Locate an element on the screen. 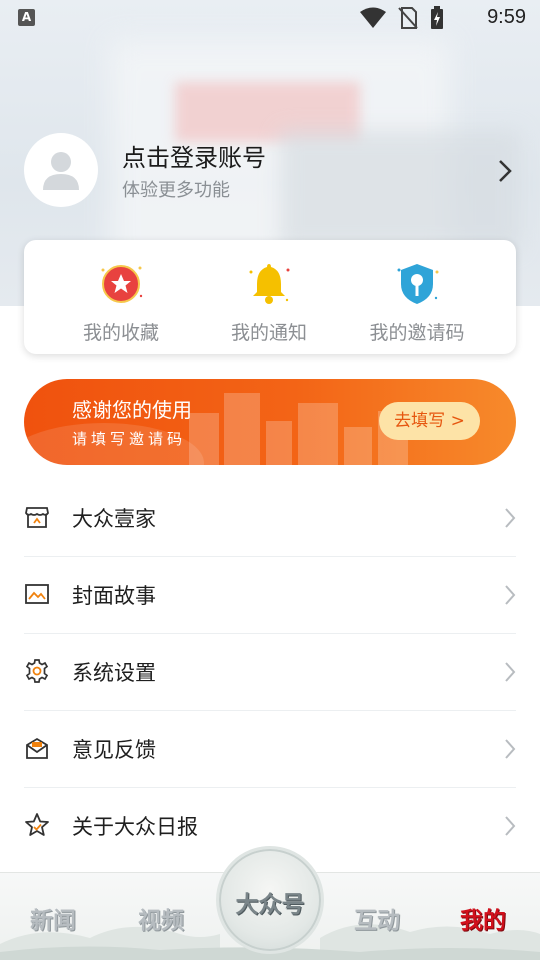 This screenshot has height=960, width=540. quick-actions-card: 我的收藏 我的通知 我的邀请码 is located at coordinates (270, 297).